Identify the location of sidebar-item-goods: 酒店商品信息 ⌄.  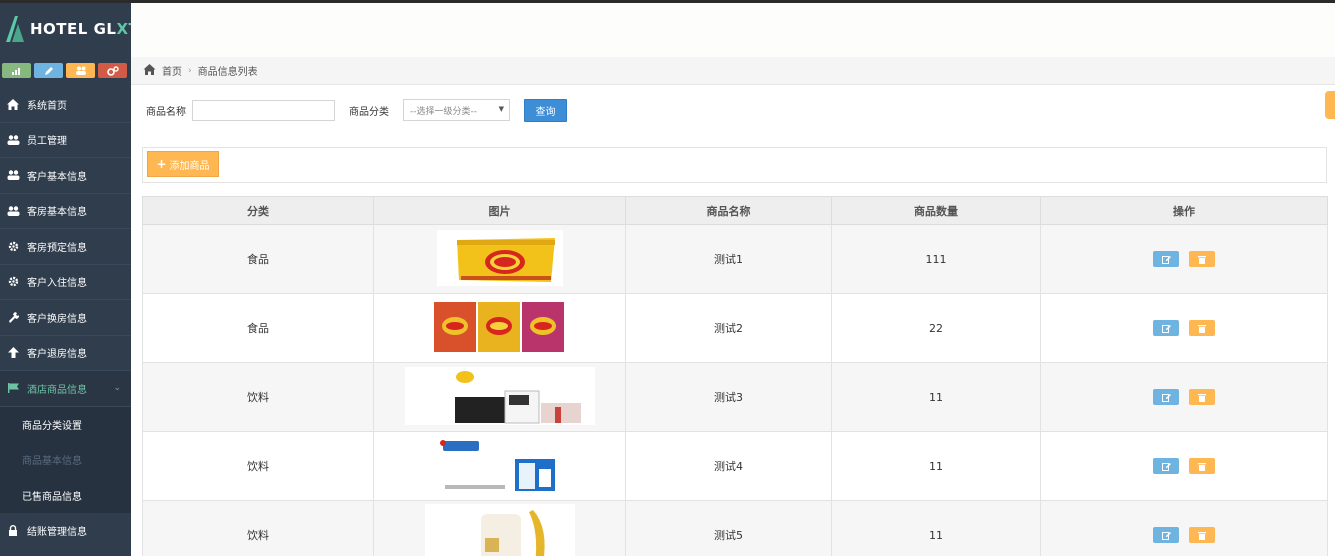
(65, 389).